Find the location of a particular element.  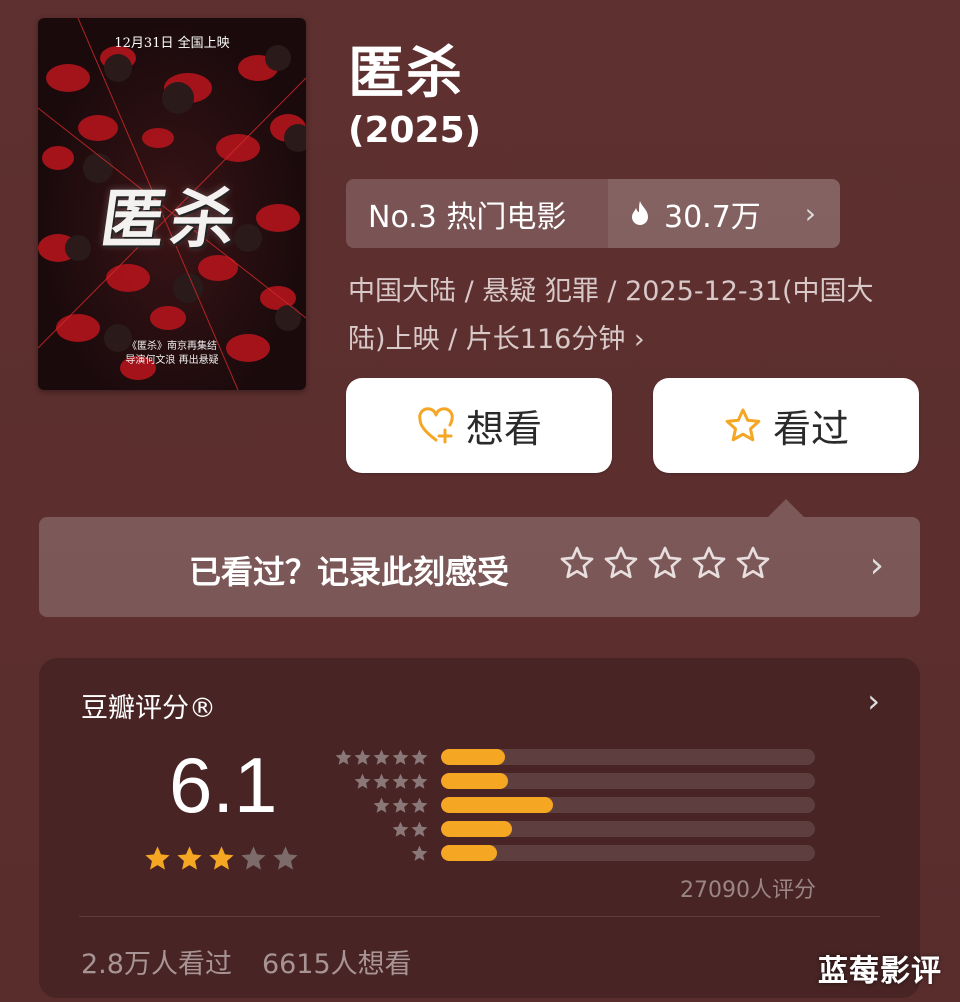

score-card-title: 豆瓣评分® is located at coordinates (148, 708).